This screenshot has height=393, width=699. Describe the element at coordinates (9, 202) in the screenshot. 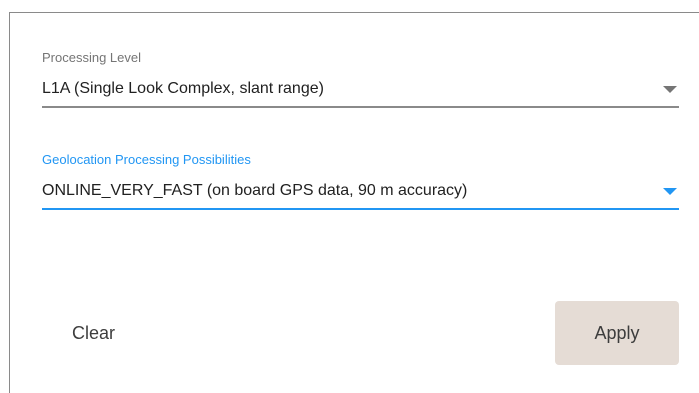

I see `dialog-left-border` at that location.